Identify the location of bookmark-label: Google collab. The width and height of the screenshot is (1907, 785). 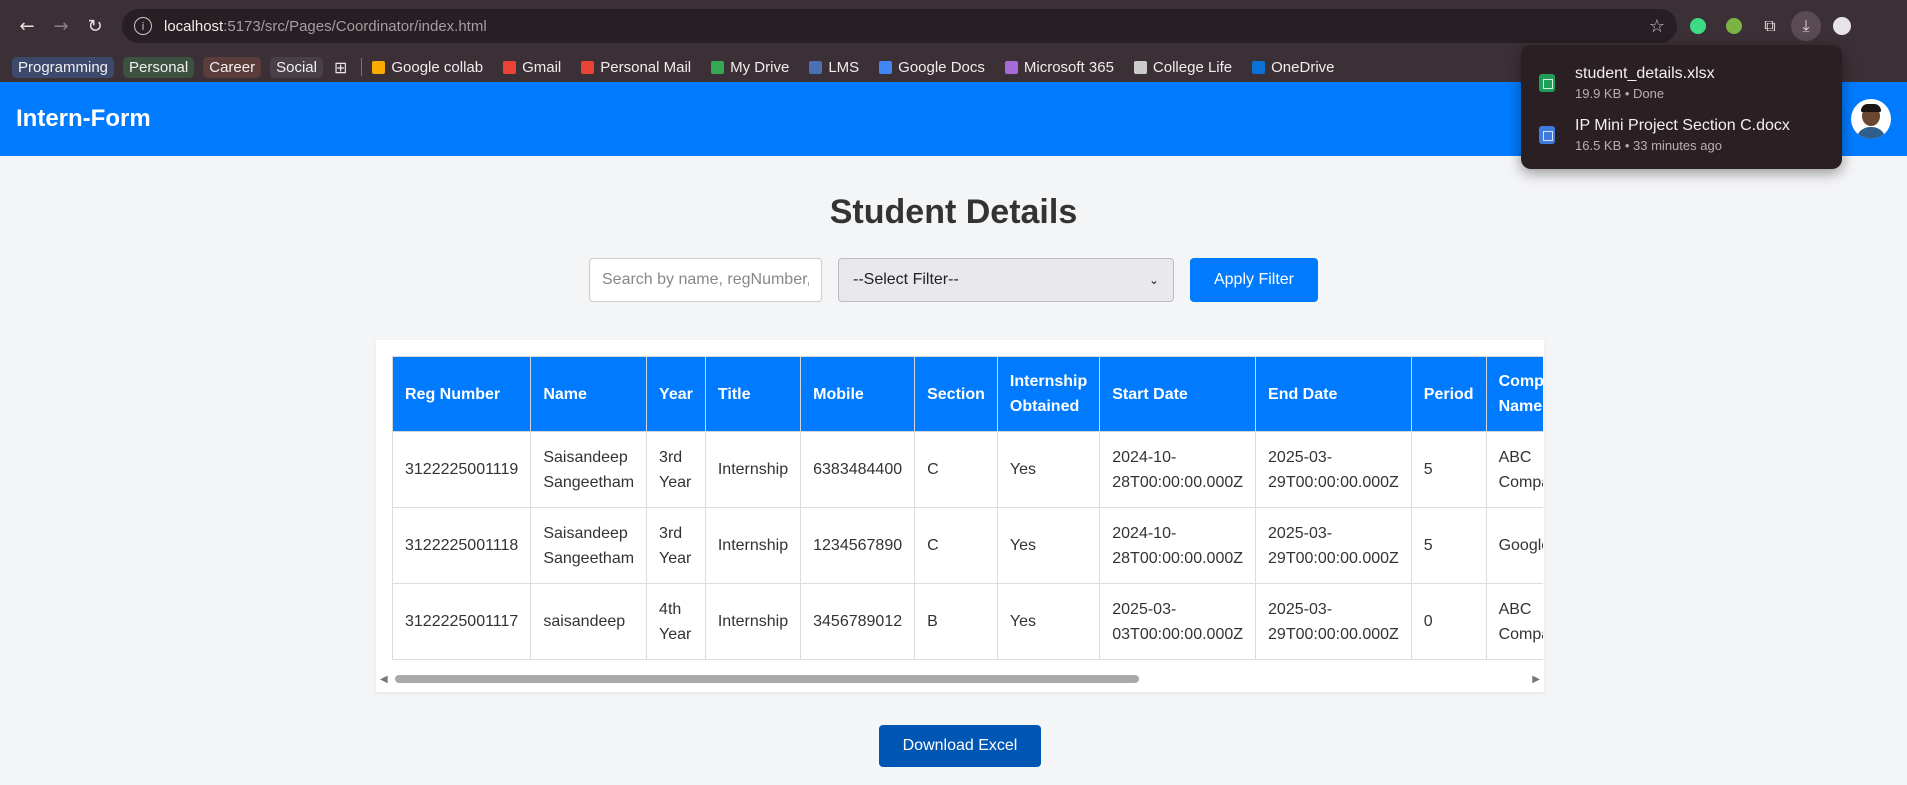
(437, 67).